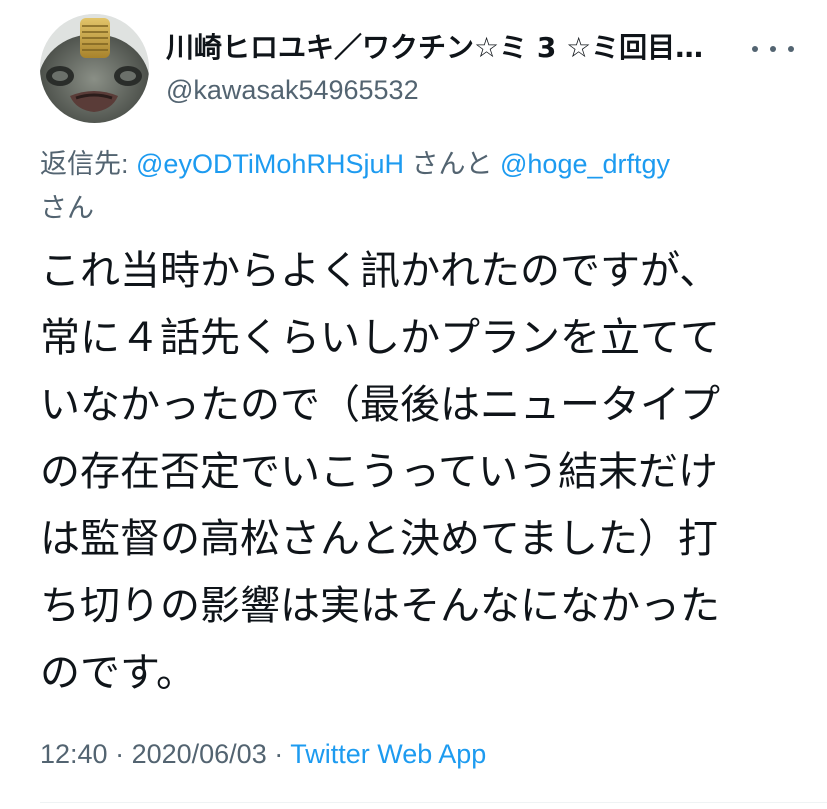  I want to click on tweet-text-line: は監督の高松さんと決めてました）打, so click(379, 539).